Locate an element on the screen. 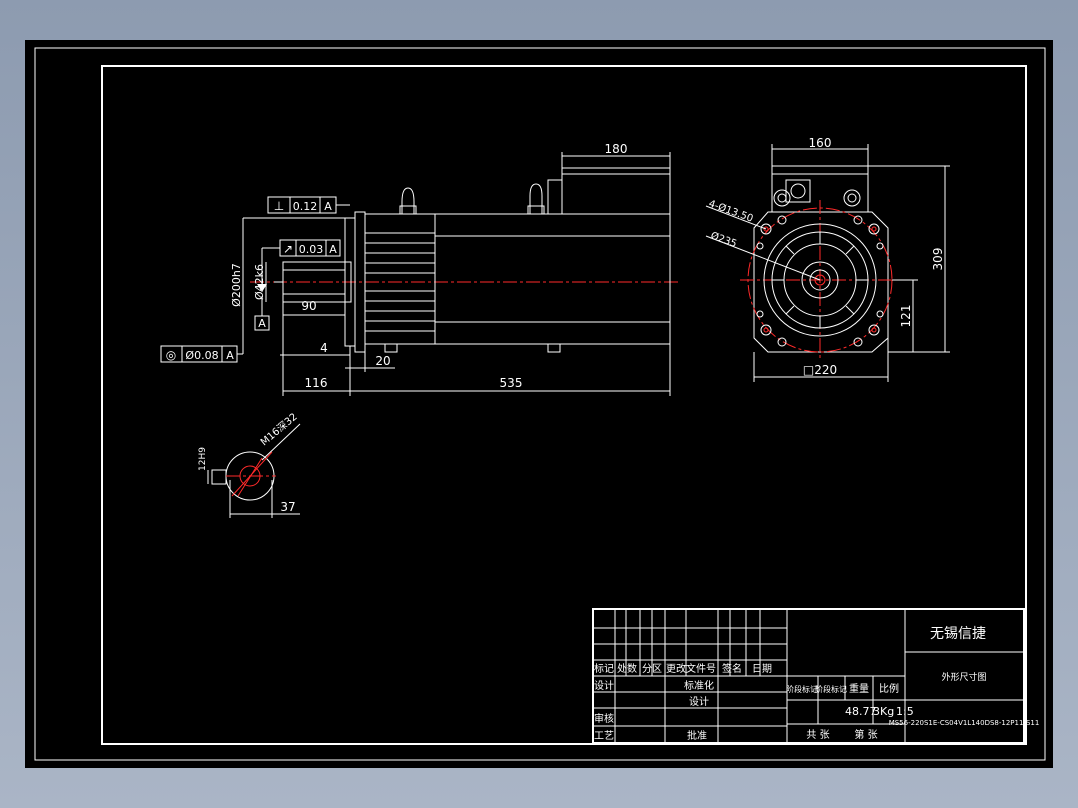 The height and width of the screenshot is (808, 1078). tb-scale-label: 比例 is located at coordinates (889, 688).